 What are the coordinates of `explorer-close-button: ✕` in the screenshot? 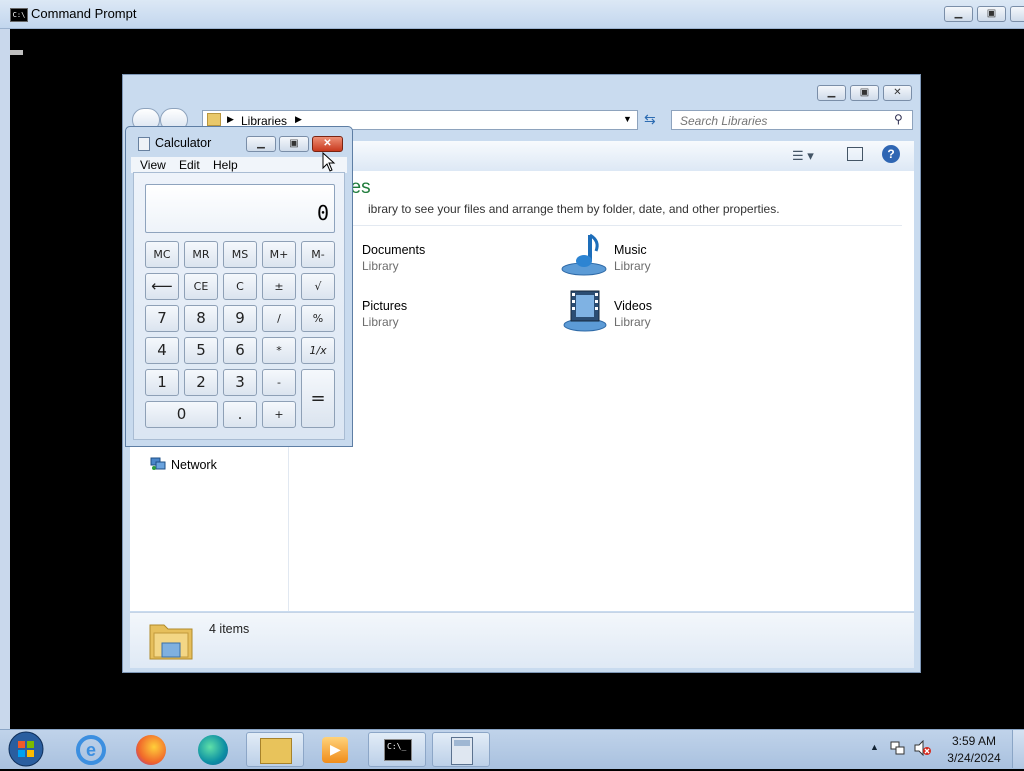 It's located at (897, 93).